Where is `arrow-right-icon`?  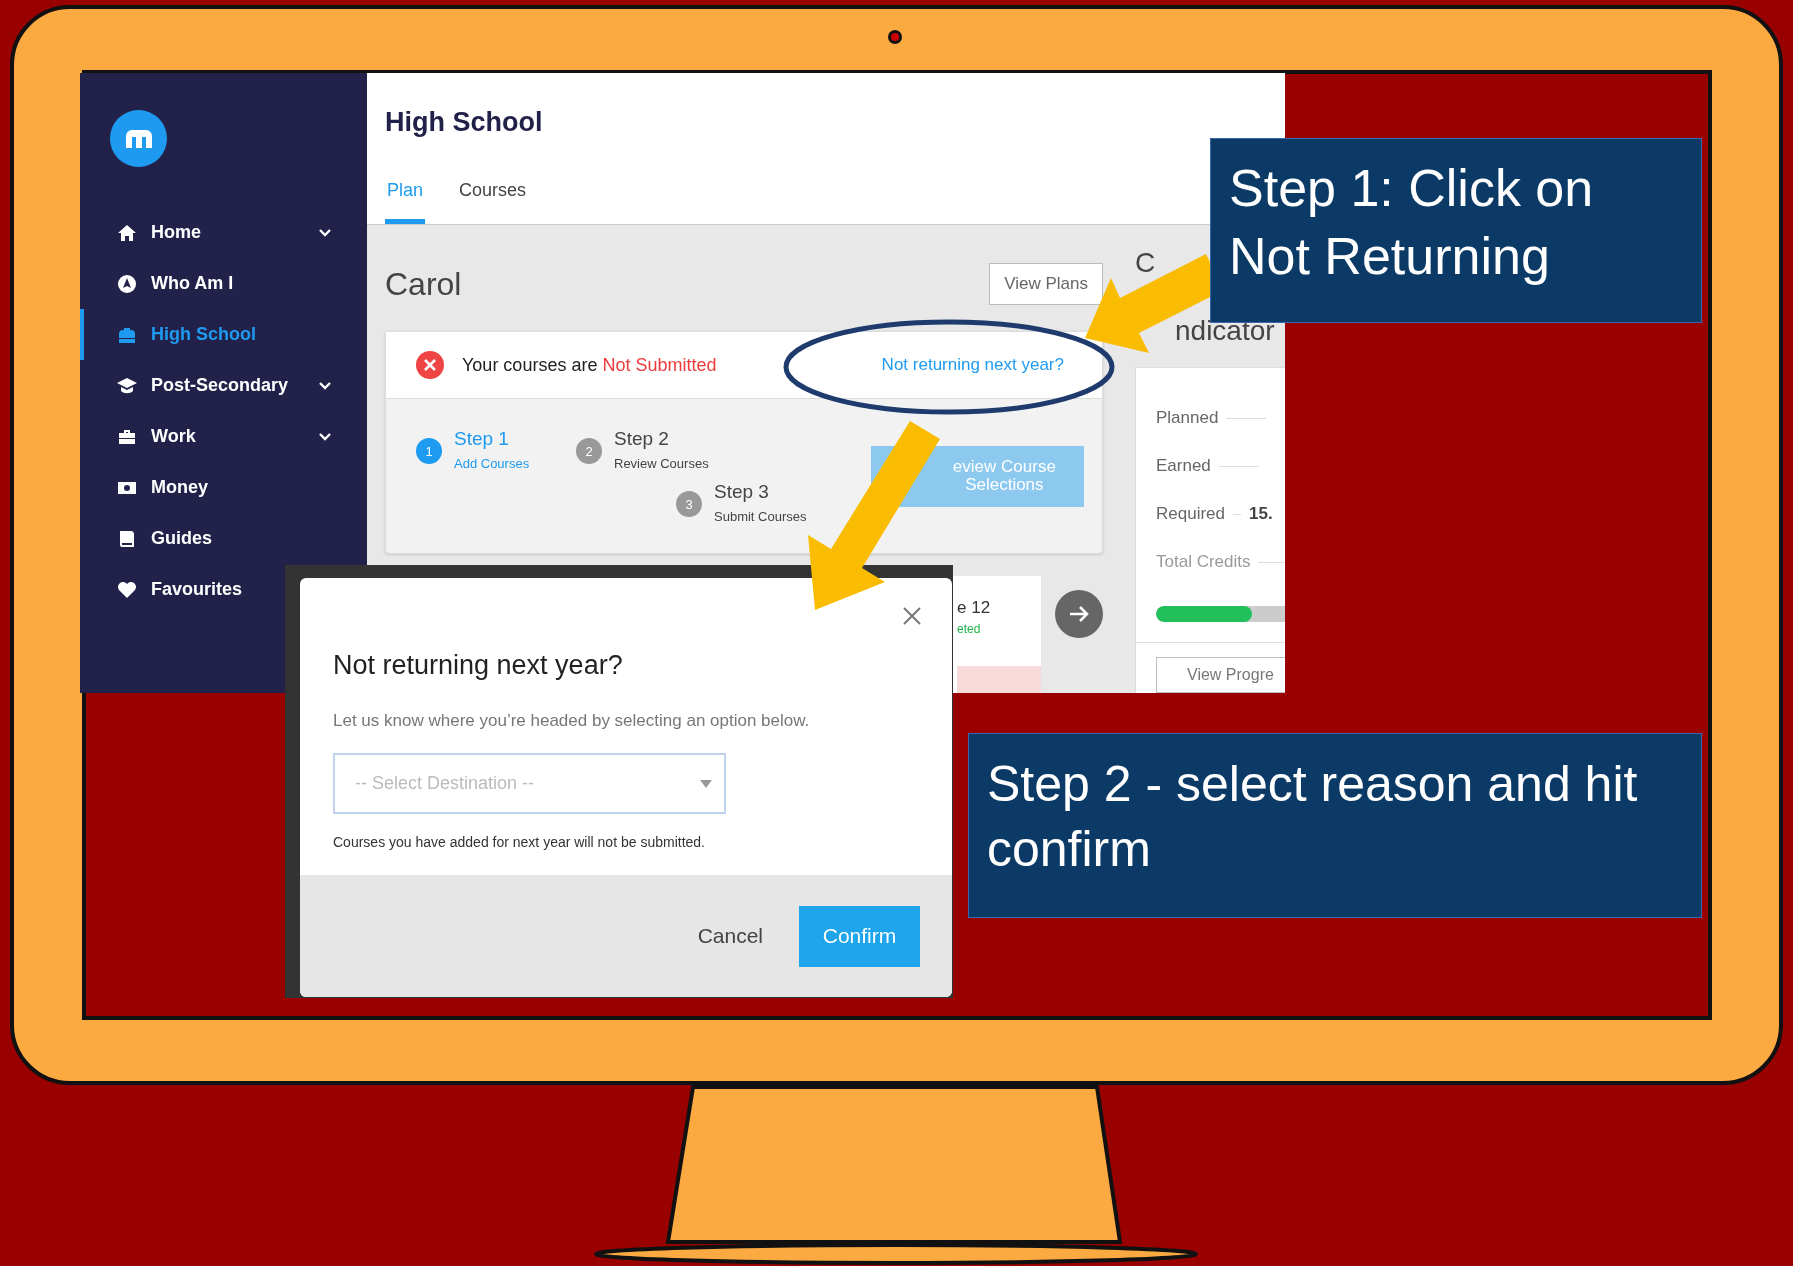 arrow-right-icon is located at coordinates (1079, 614).